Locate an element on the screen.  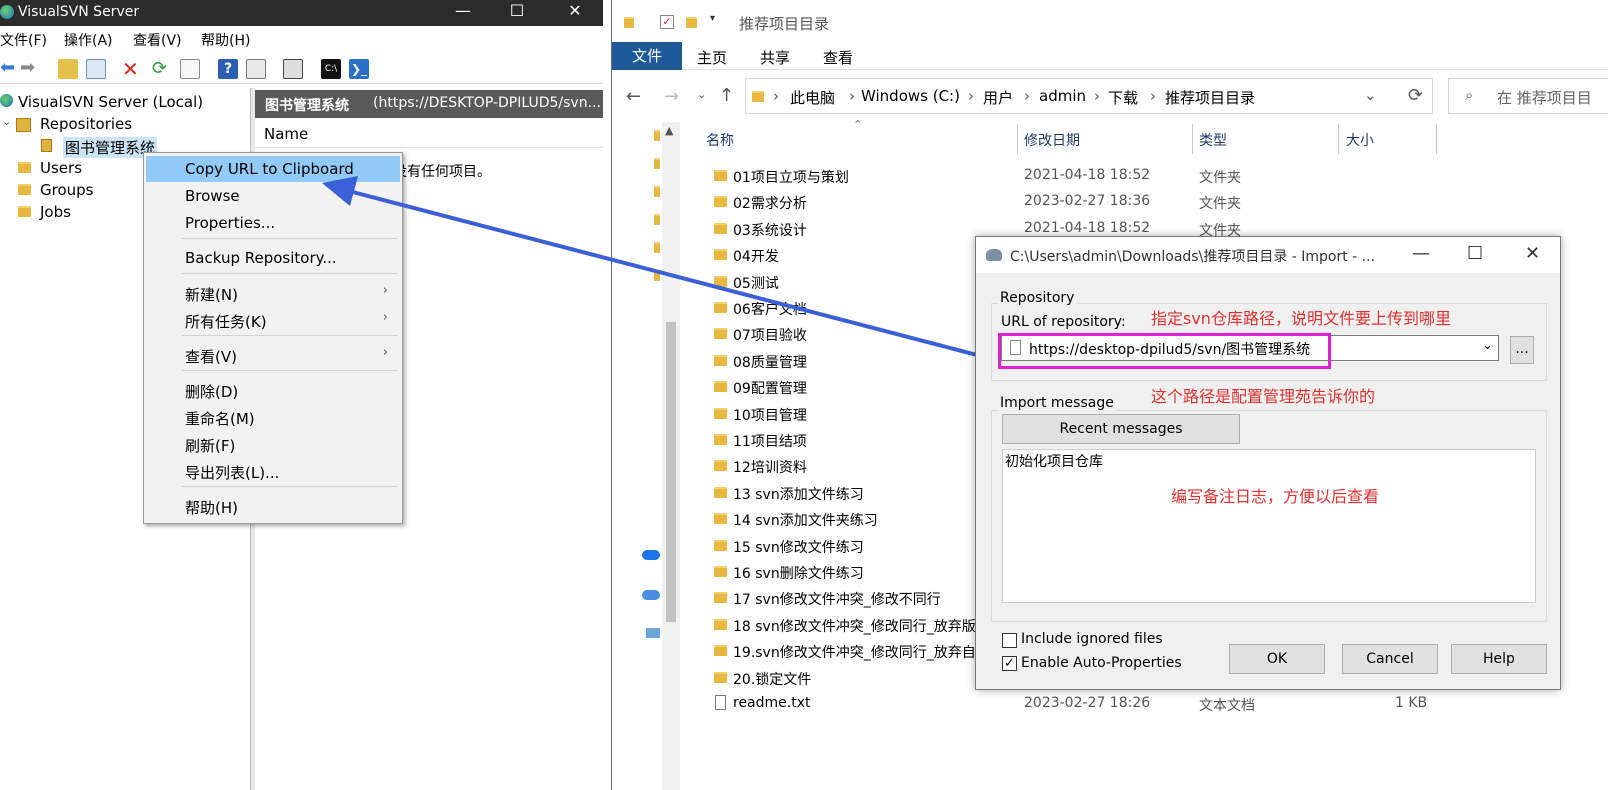
annotation-note-3: 编写备注日志，方便以后查看 is located at coordinates (1275, 496).